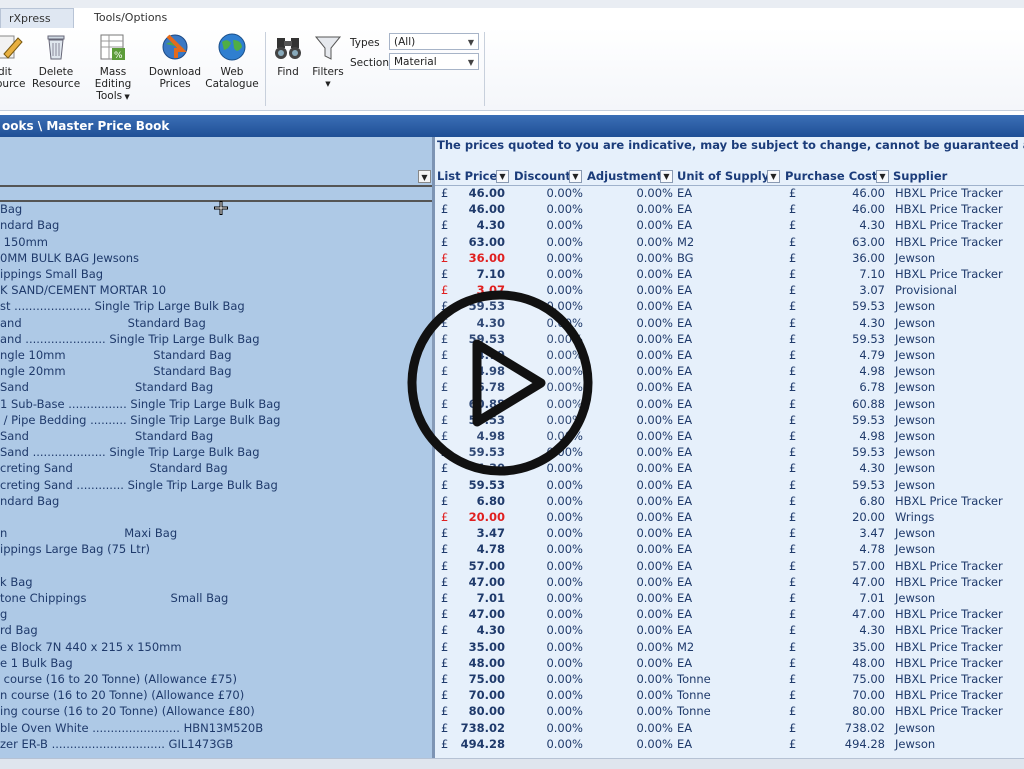 The image size is (1024, 769). I want to click on description-row: course (16 to 20 Tonne) (Allowance £75), so click(216, 679).